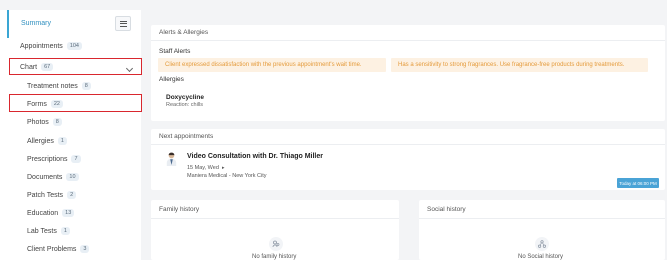 Image resolution: width=667 pixels, height=260 pixels. Describe the element at coordinates (171, 159) in the screenshot. I see `doctor-avatar-icon` at that location.